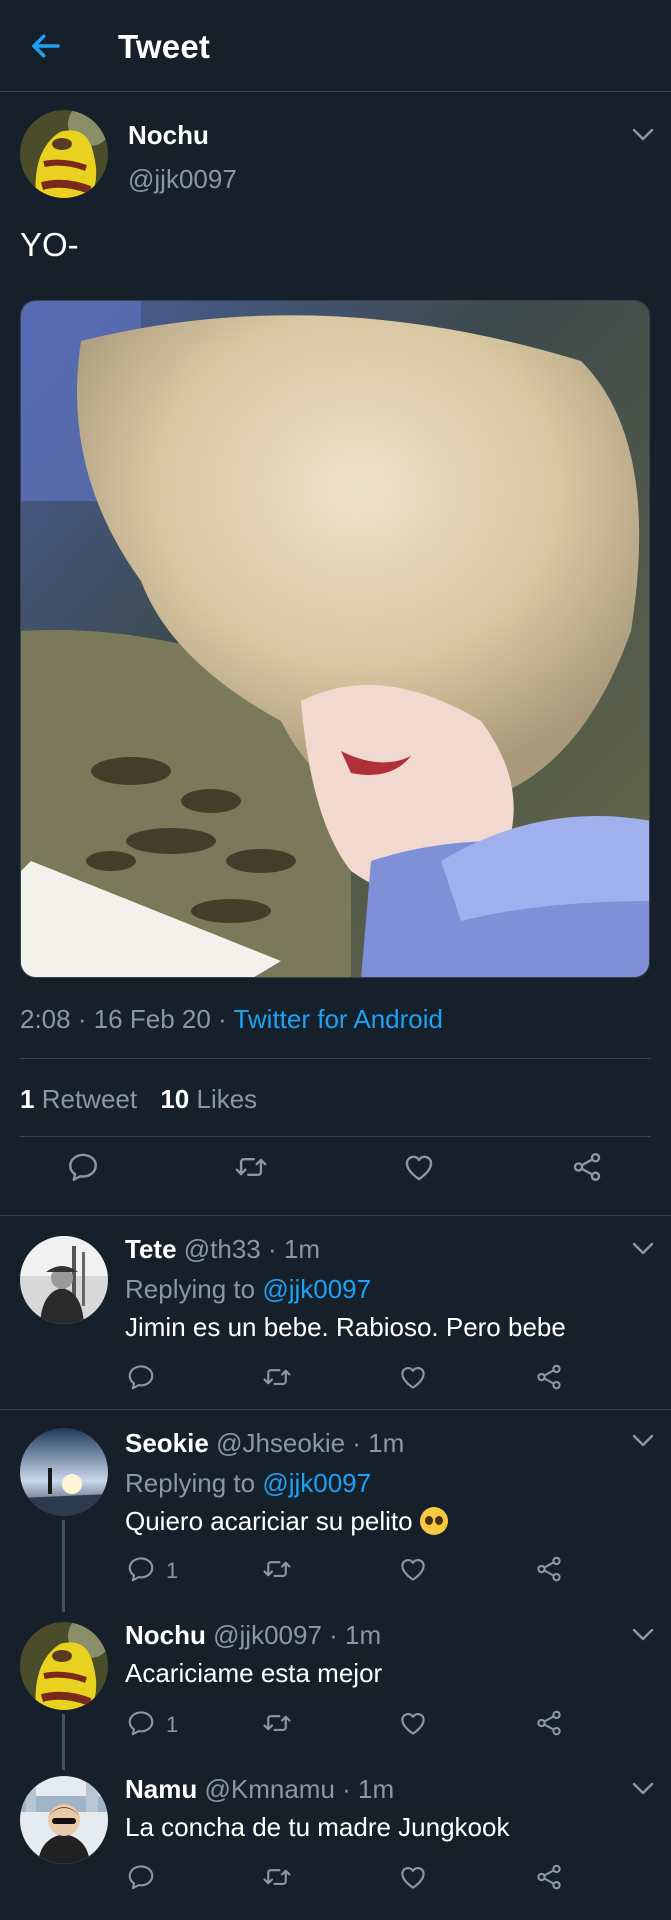 The height and width of the screenshot is (1920, 671). I want to click on reply-text: Acariciame esta mejor, so click(254, 1673).